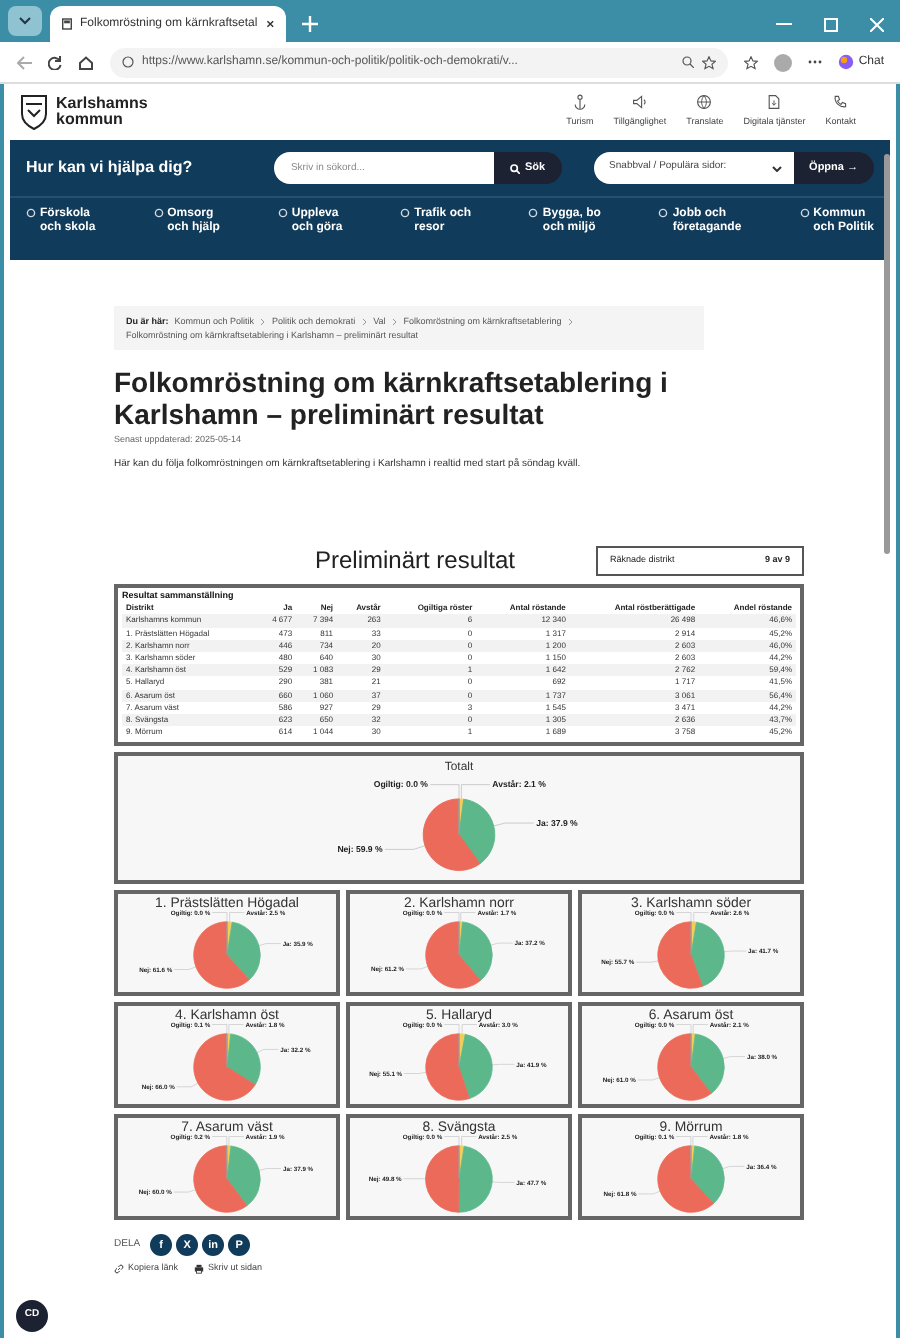  I want to click on search-heading: Hur kan vi hjälpa dig?, so click(110, 168).